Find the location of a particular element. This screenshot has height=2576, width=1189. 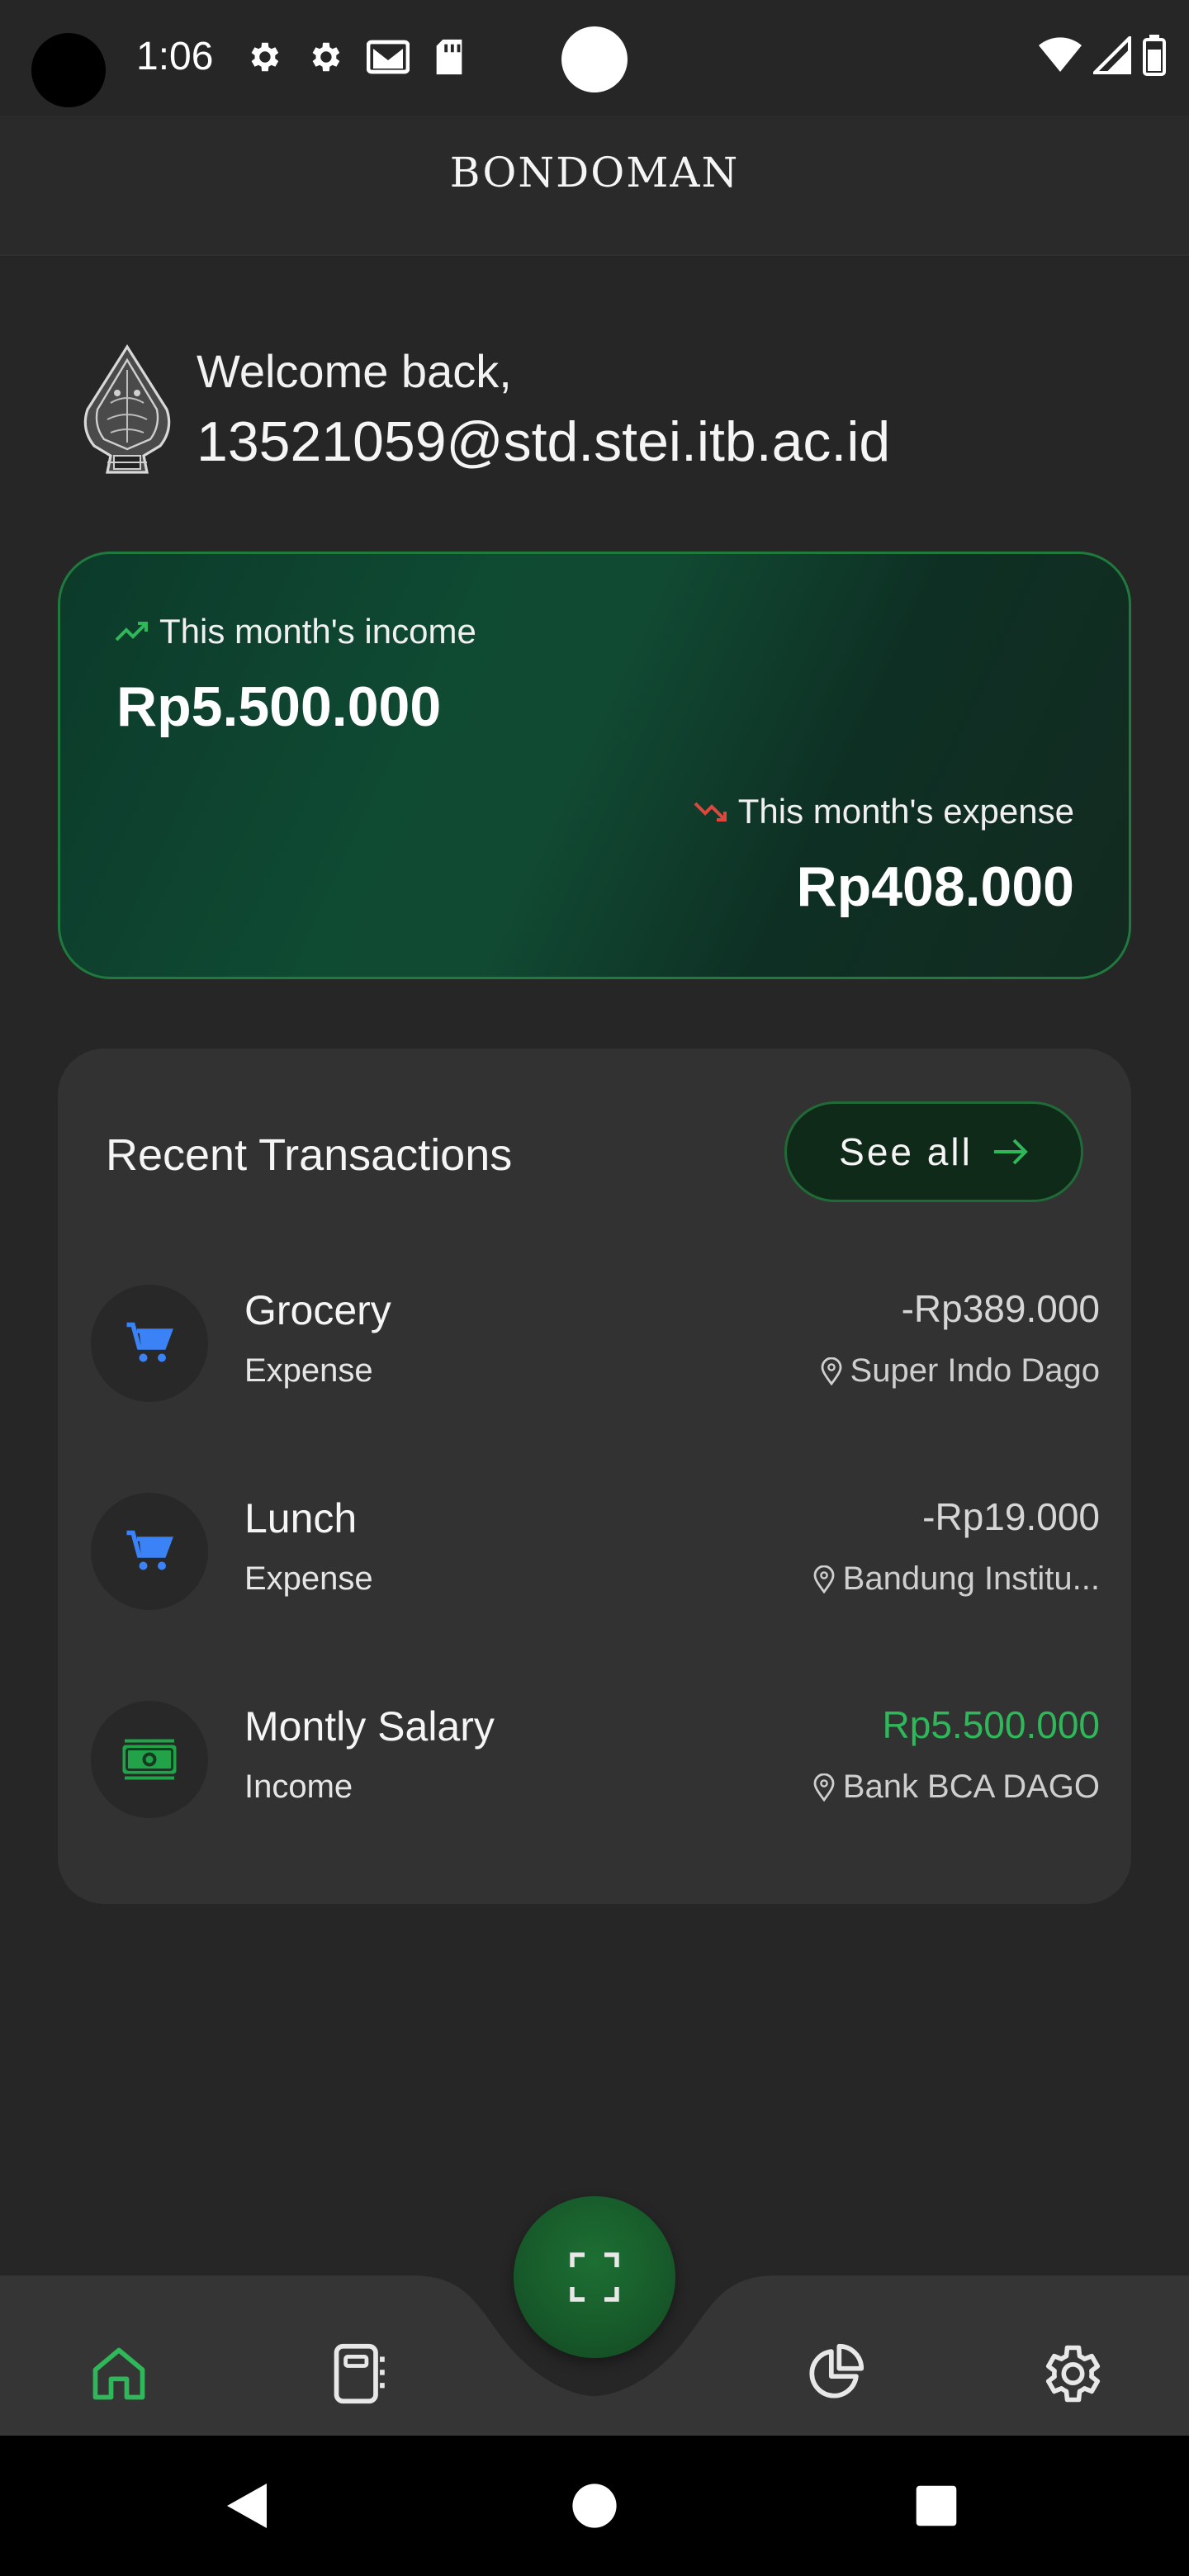

expense-label-row: This month's expense is located at coordinates (884, 811).